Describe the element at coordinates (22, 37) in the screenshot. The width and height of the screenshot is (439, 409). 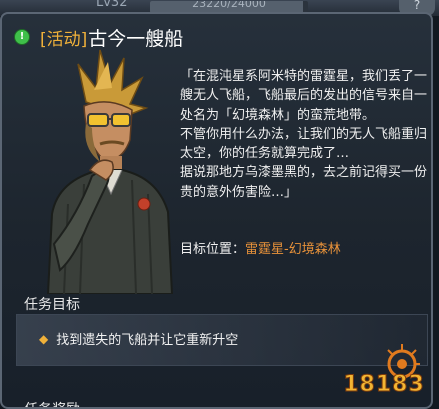
I see `exclamation-icon: !` at that location.